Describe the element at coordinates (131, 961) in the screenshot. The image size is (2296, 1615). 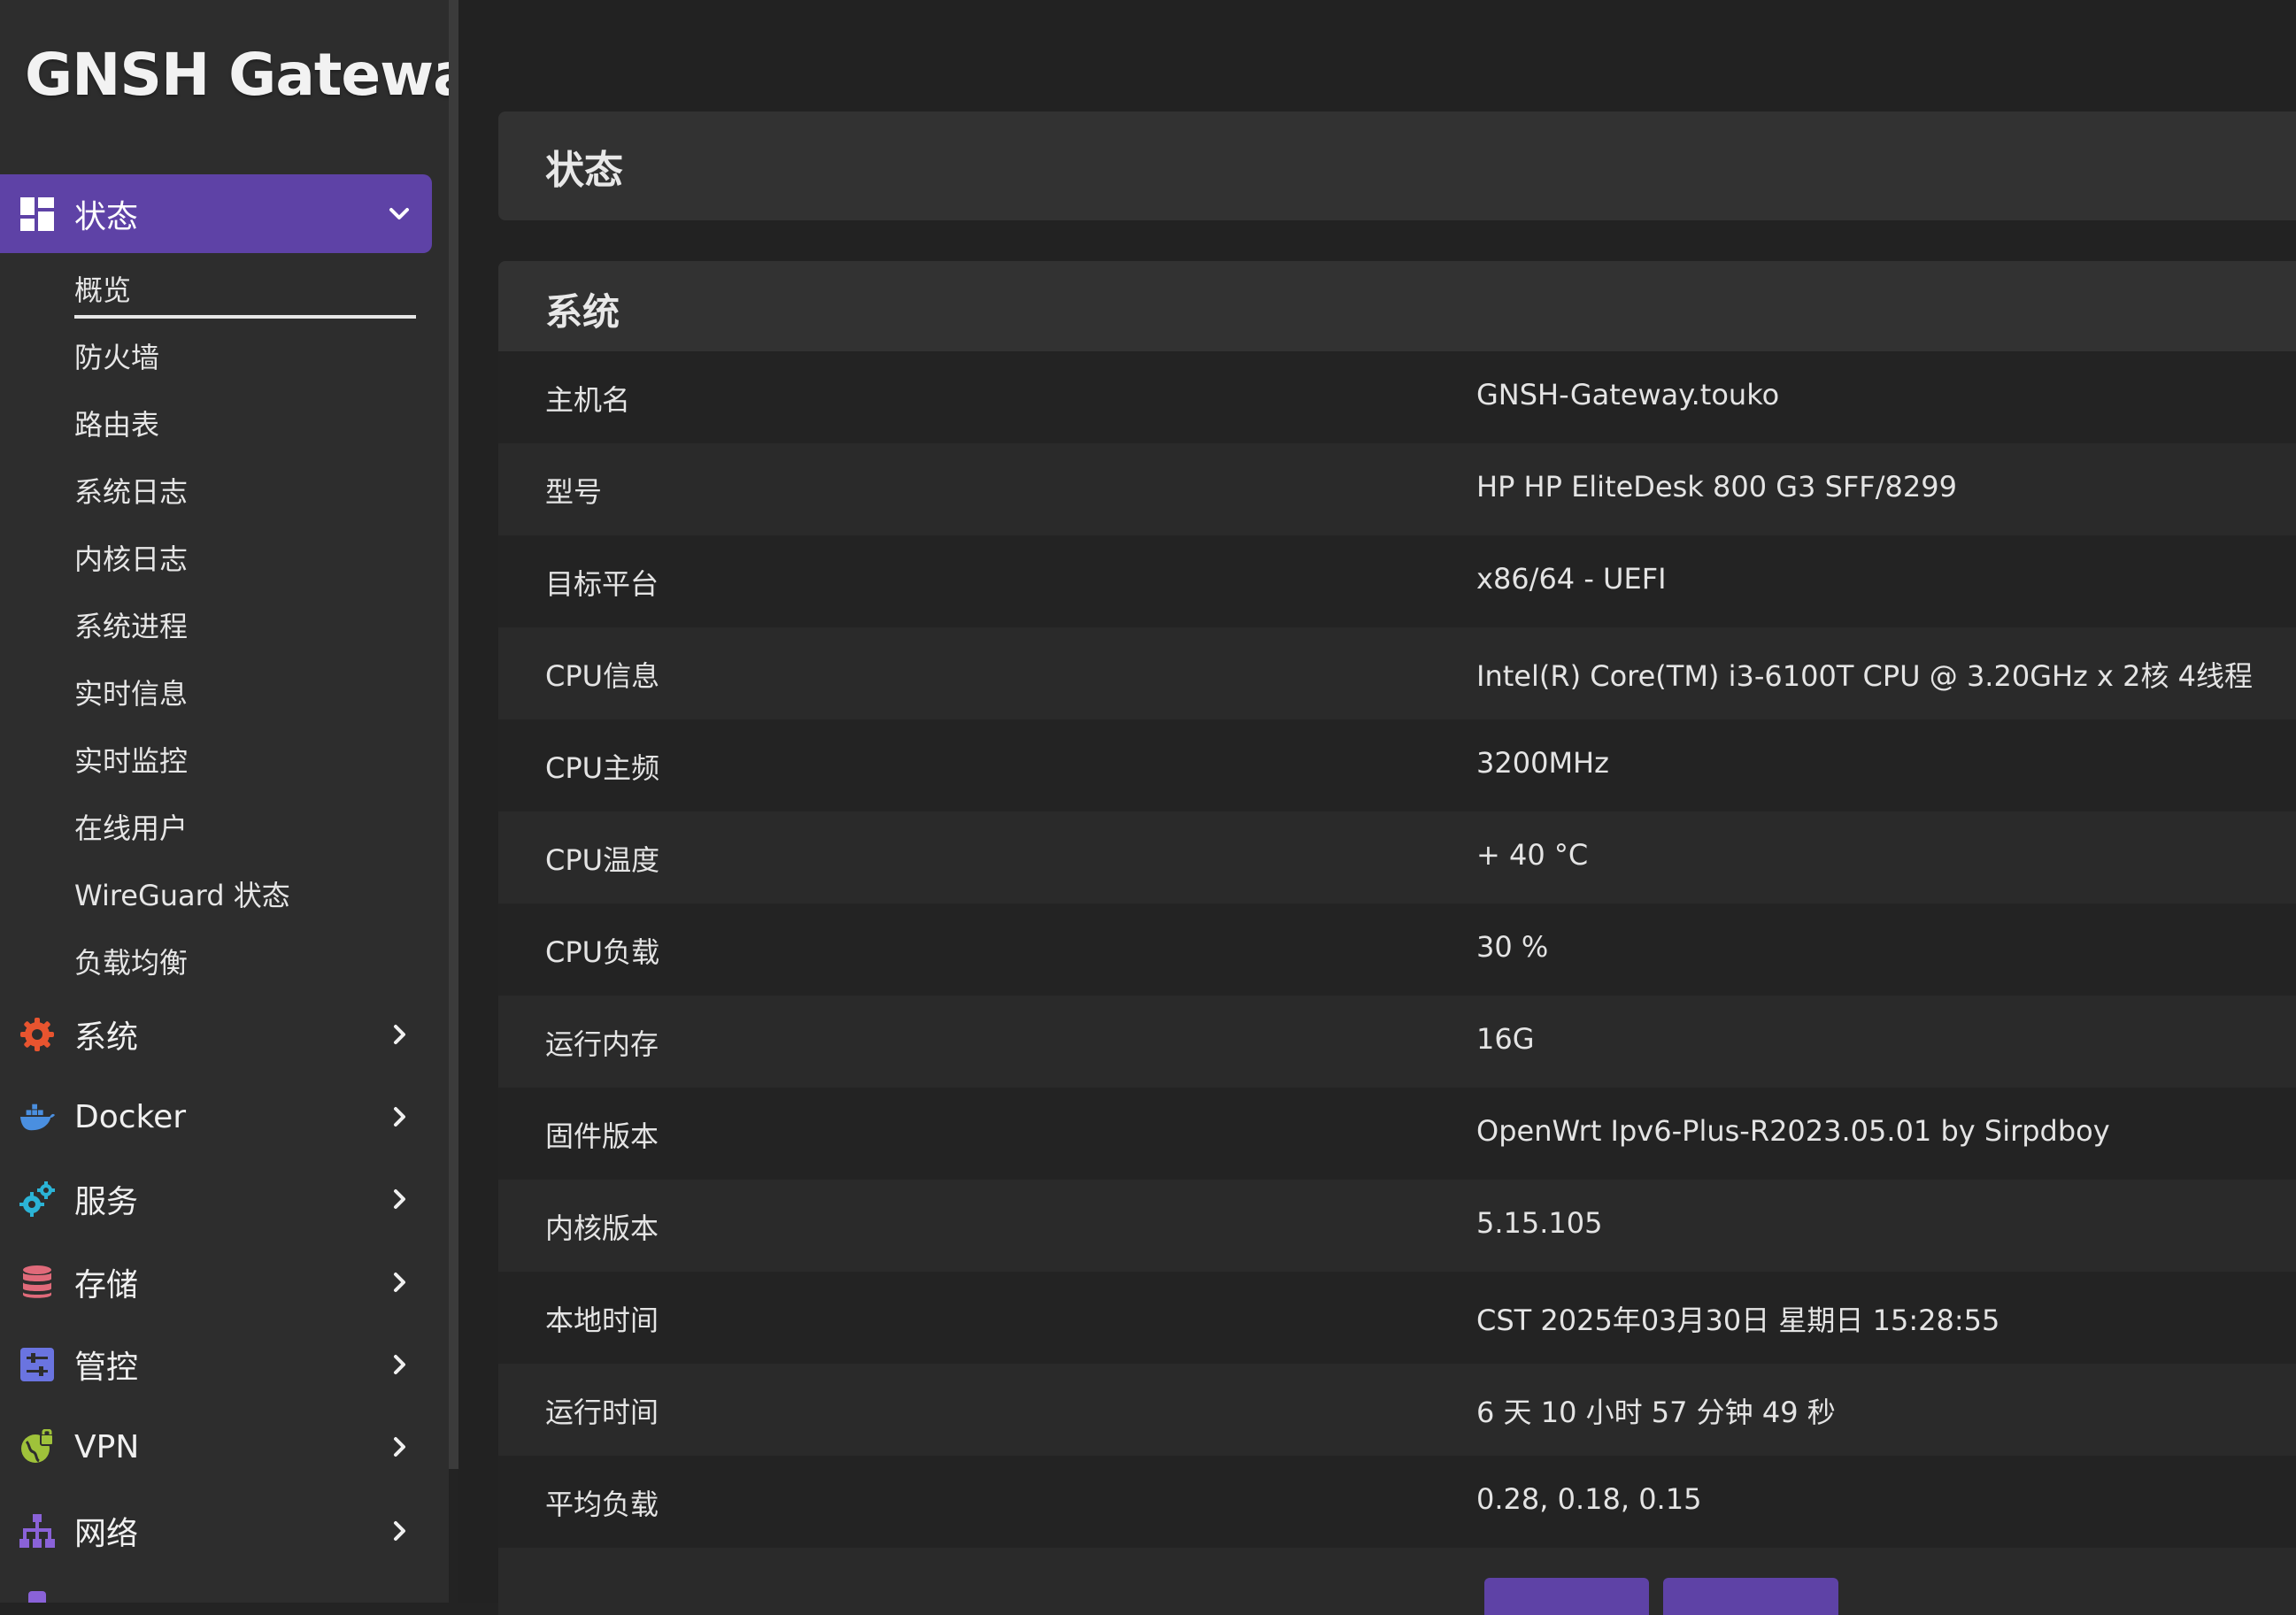
I see `submenu-item-load-balance: 负载均衡` at that location.